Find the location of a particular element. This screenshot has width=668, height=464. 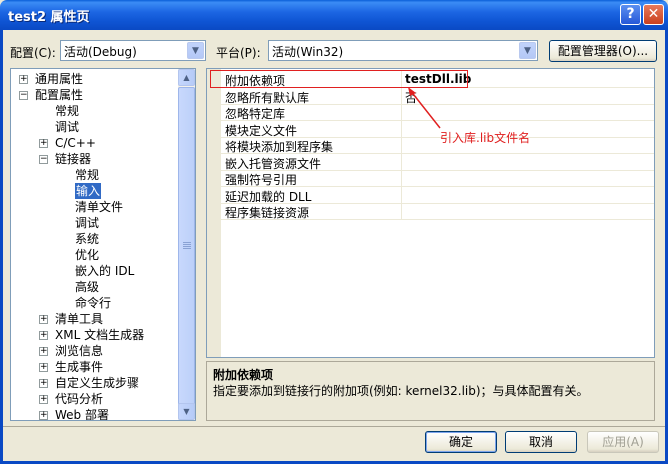

tree-item-label: XML 文档生成器 is located at coordinates (100, 335).